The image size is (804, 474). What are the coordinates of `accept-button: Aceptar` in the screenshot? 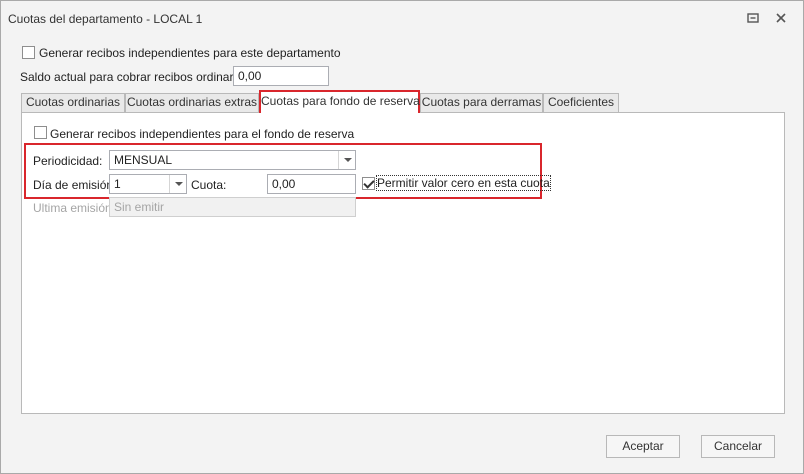 It's located at (643, 446).